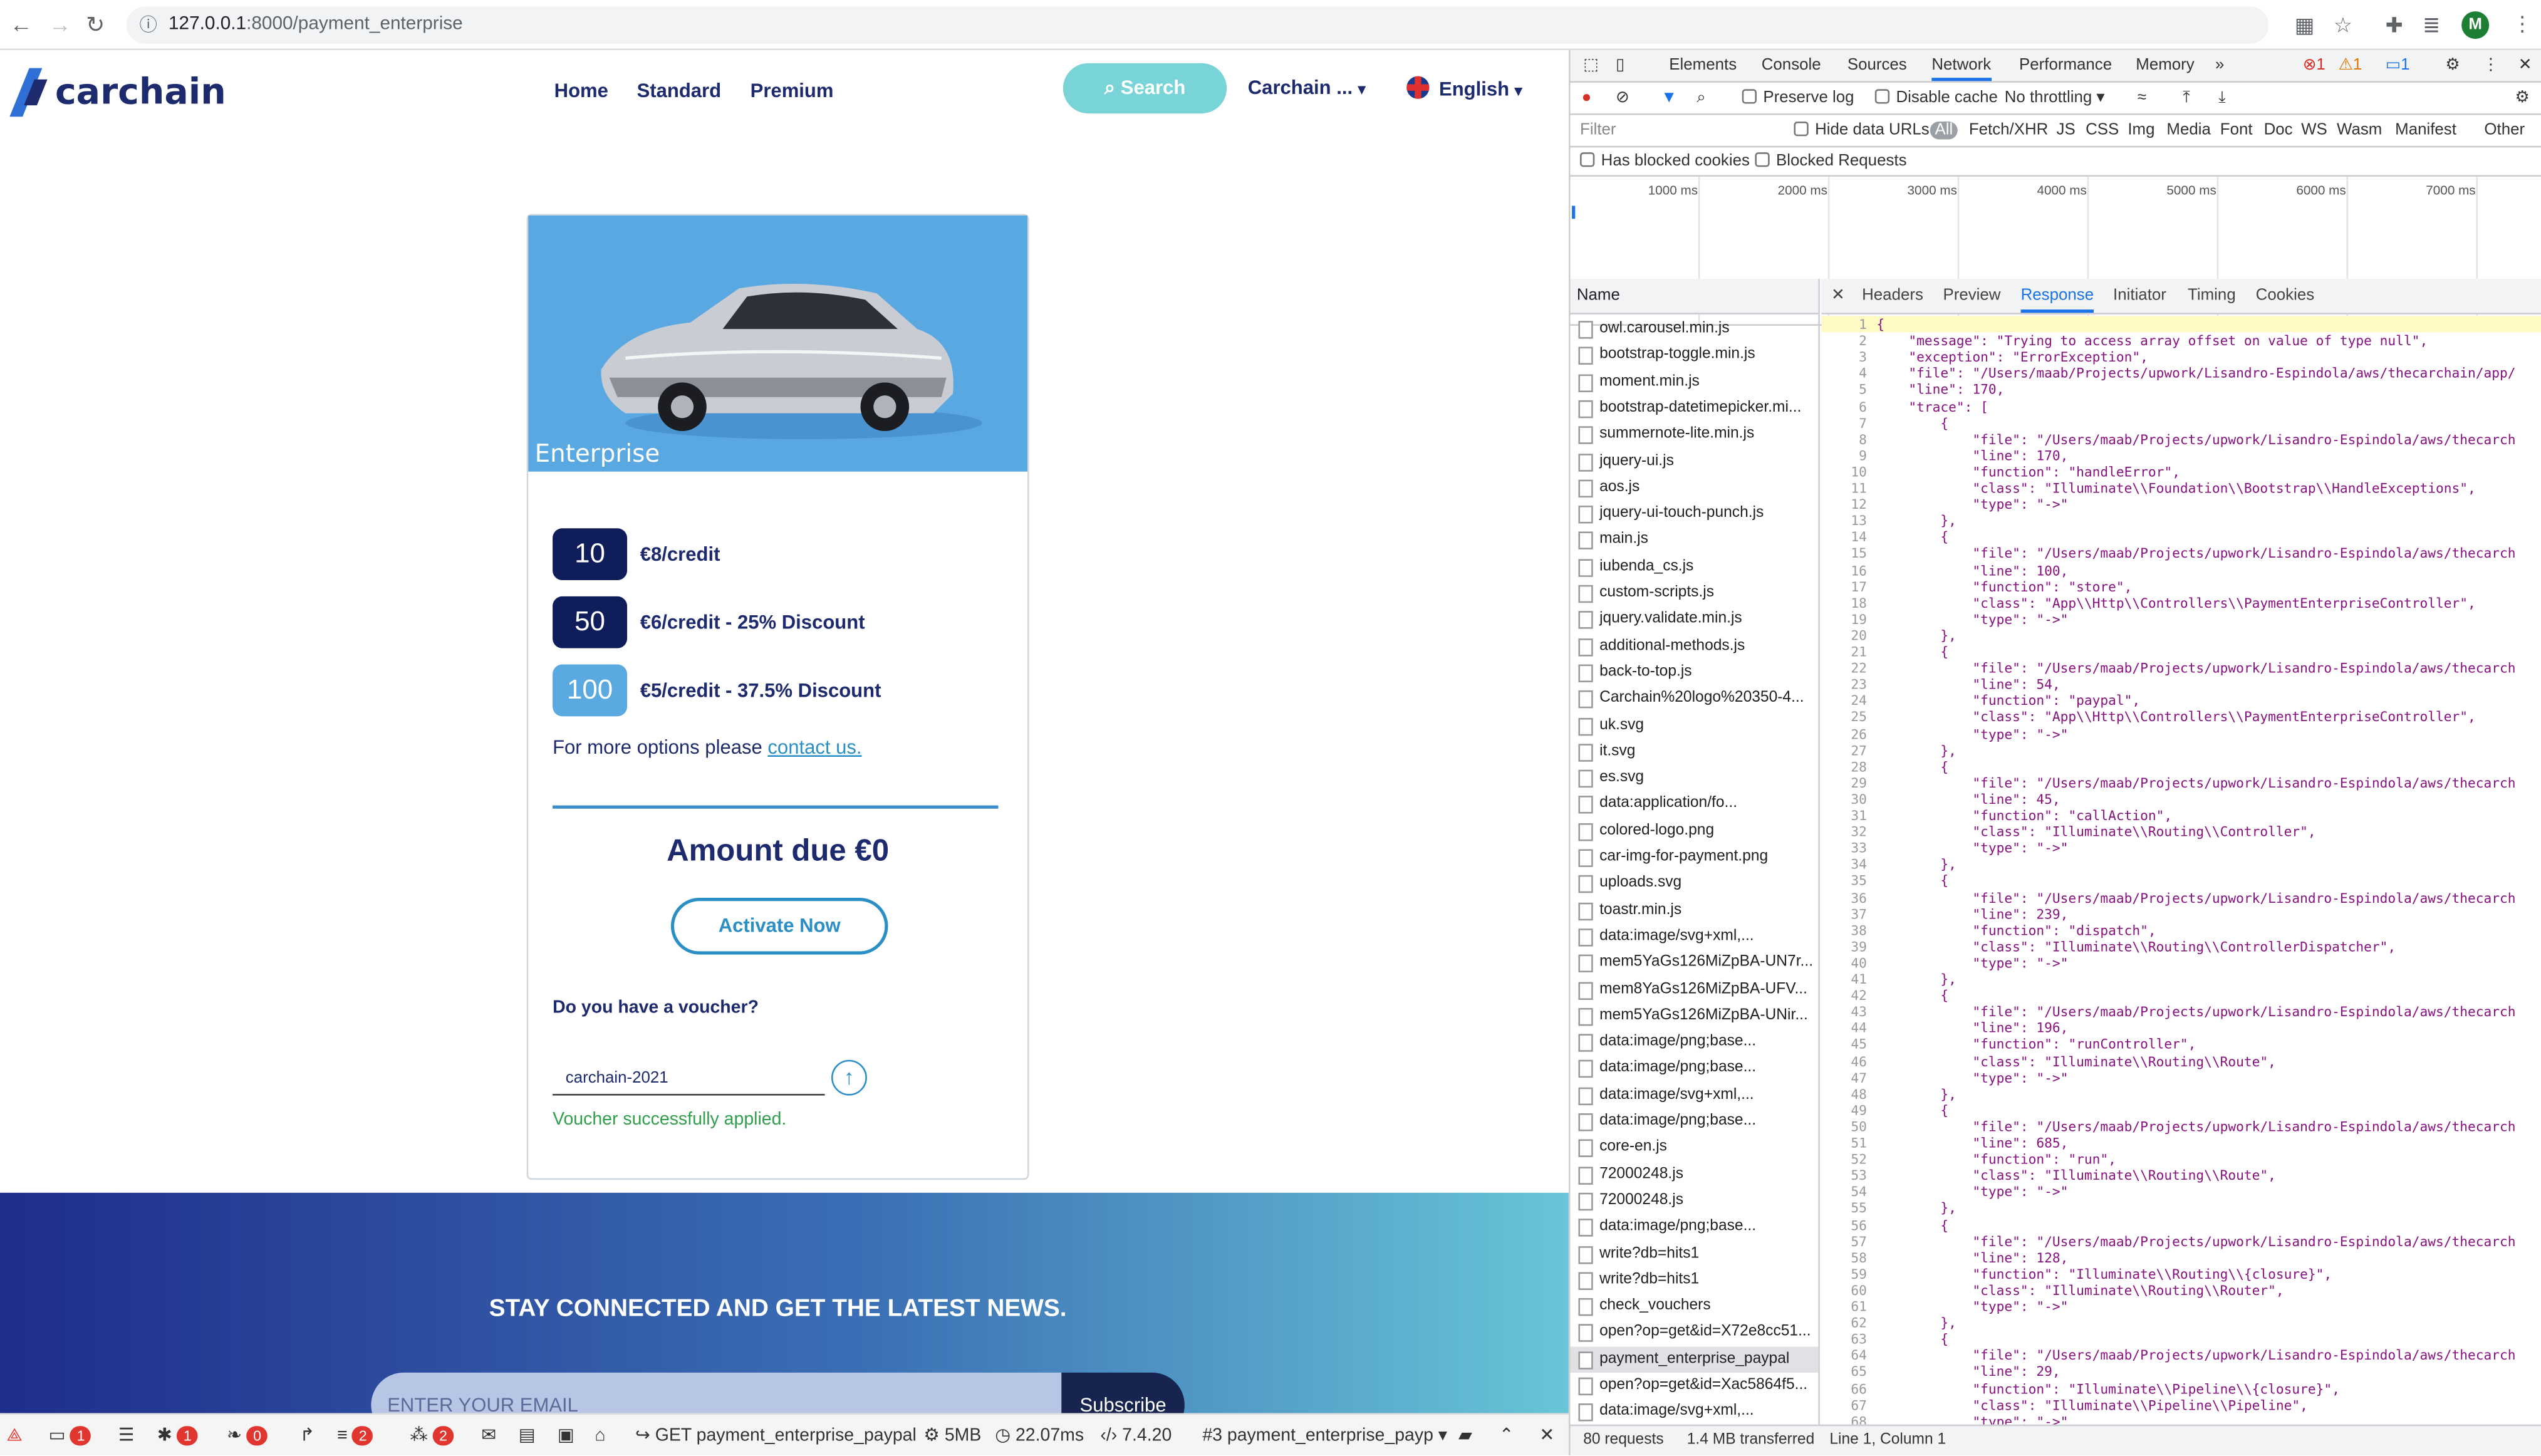  Describe the element at coordinates (1197, 25) in the screenshot. I see `address-bar: ⓘ 127.0.0.1:8000/payment_enterprise` at that location.